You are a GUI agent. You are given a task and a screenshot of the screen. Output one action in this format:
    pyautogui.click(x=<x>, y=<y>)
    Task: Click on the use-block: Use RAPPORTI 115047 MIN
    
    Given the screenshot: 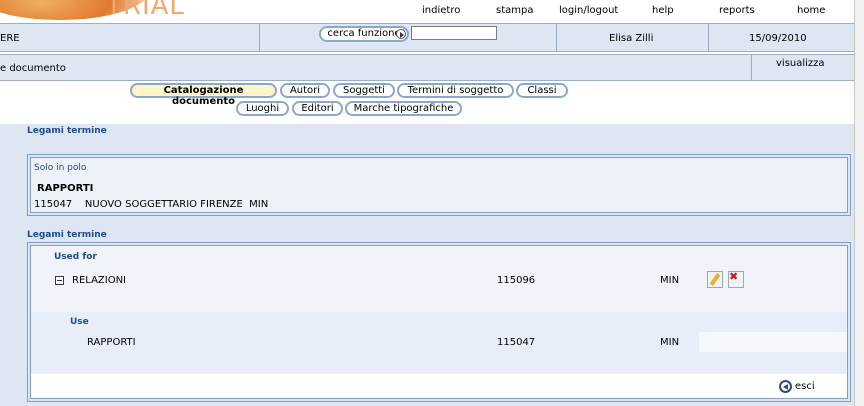 What is the action you would take?
    pyautogui.click(x=439, y=343)
    